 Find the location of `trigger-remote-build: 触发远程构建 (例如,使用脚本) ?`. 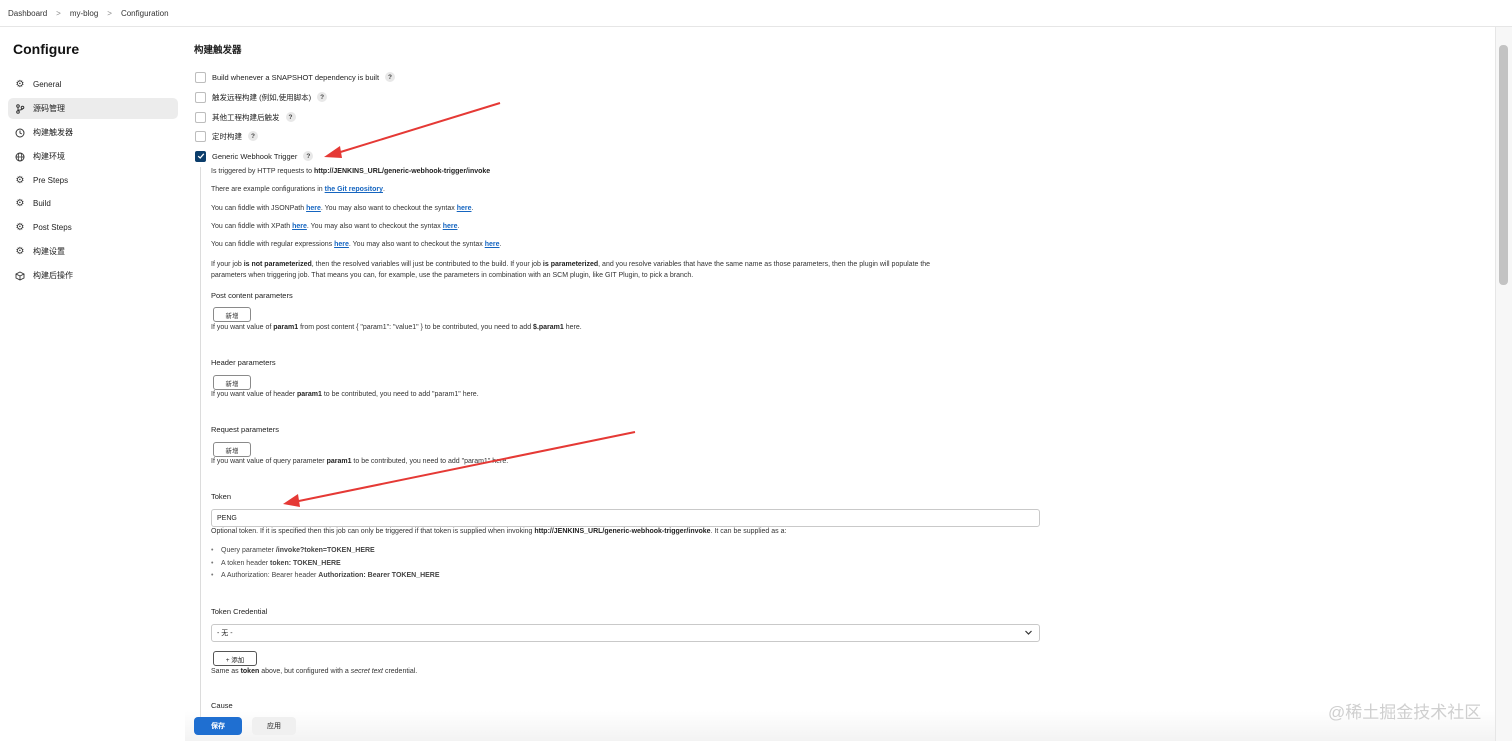

trigger-remote-build: 触发远程构建 (例如,使用脚本) ? is located at coordinates (261, 97).